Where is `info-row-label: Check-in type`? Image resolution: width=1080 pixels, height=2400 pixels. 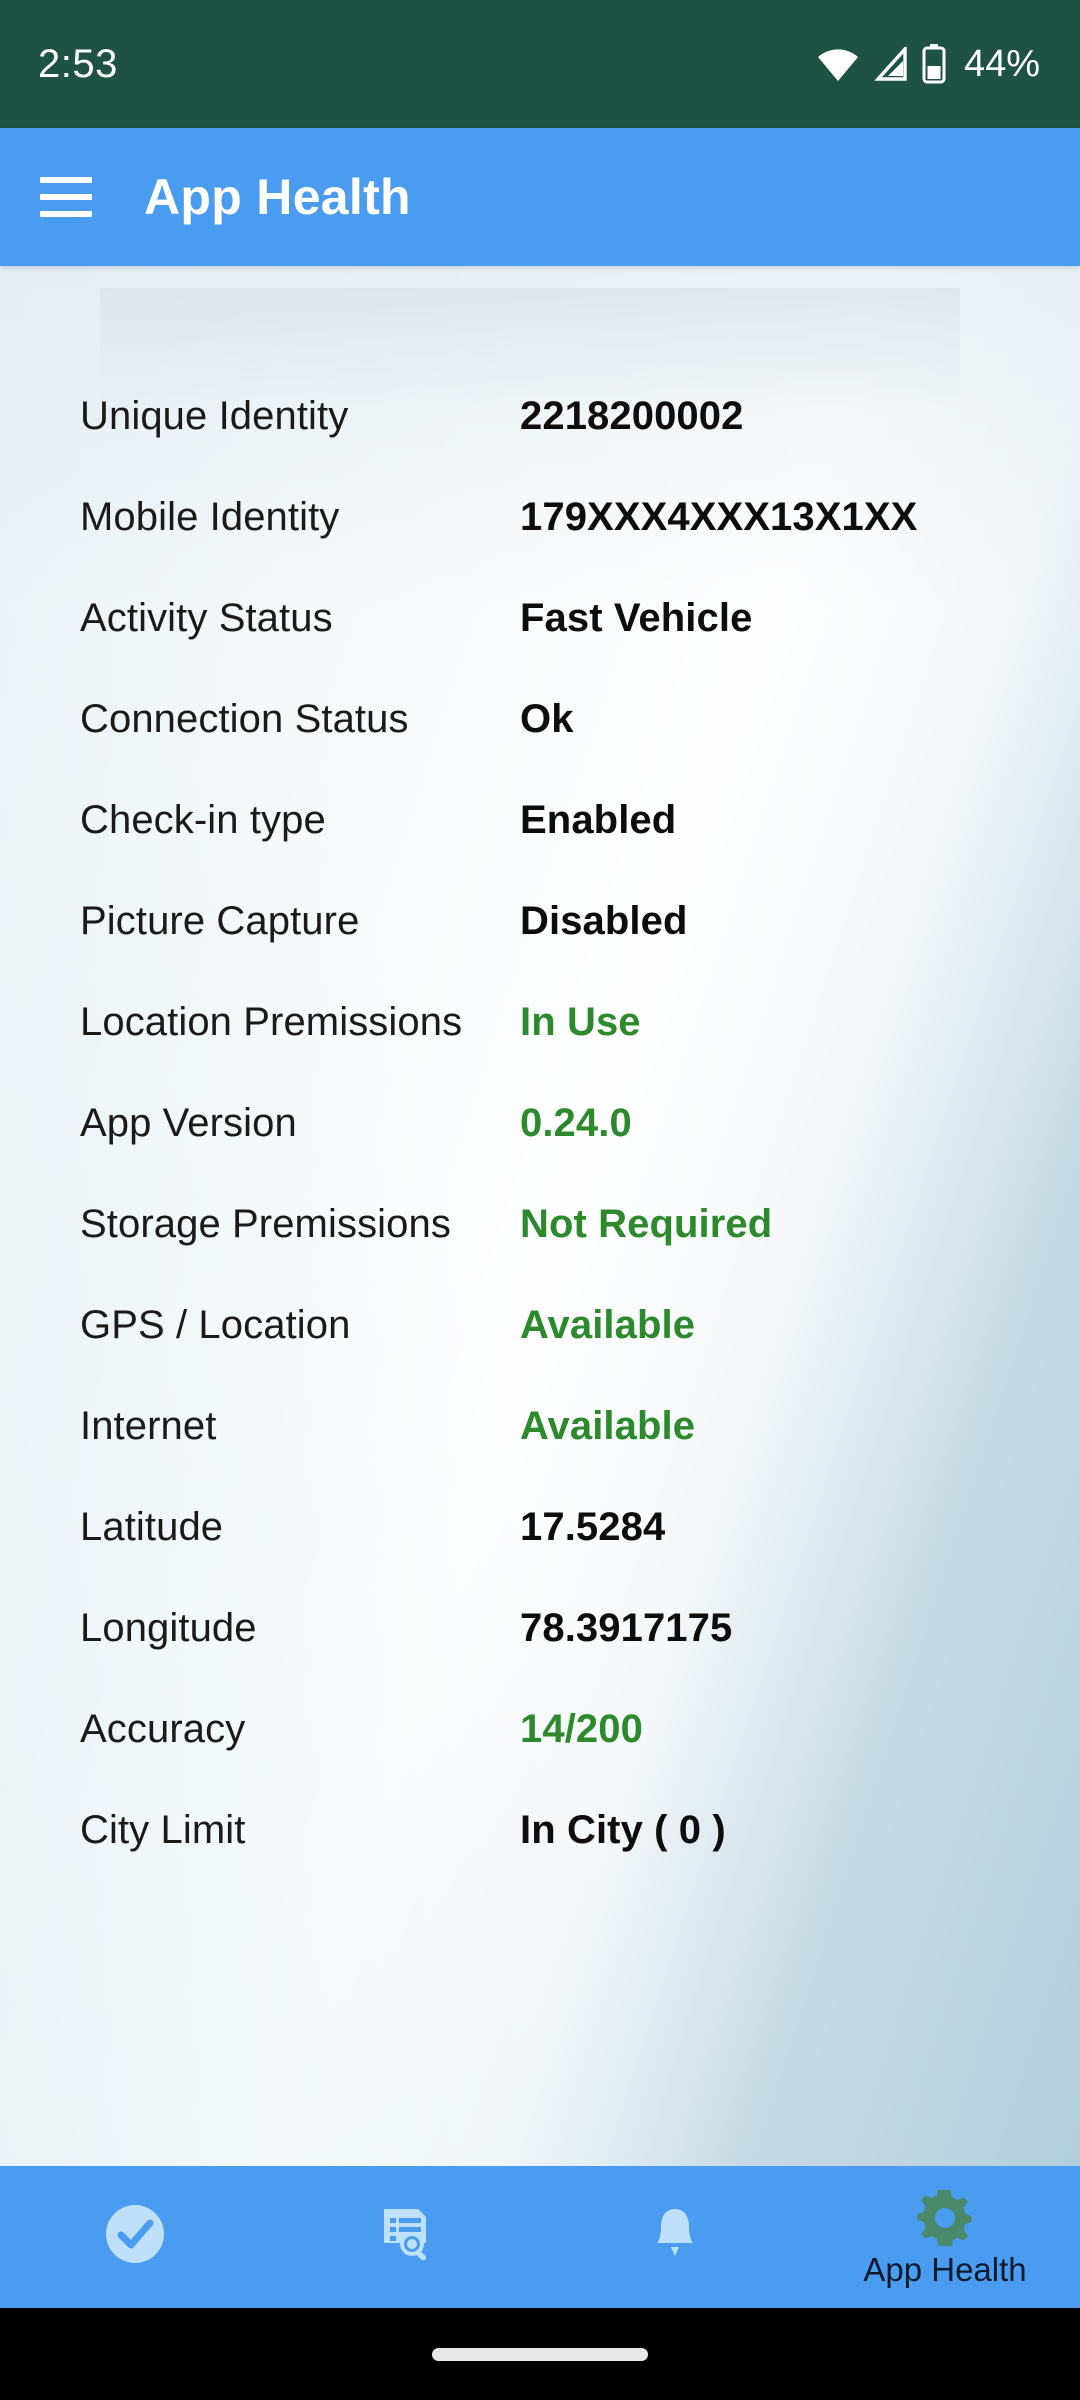 info-row-label: Check-in type is located at coordinates (203, 820).